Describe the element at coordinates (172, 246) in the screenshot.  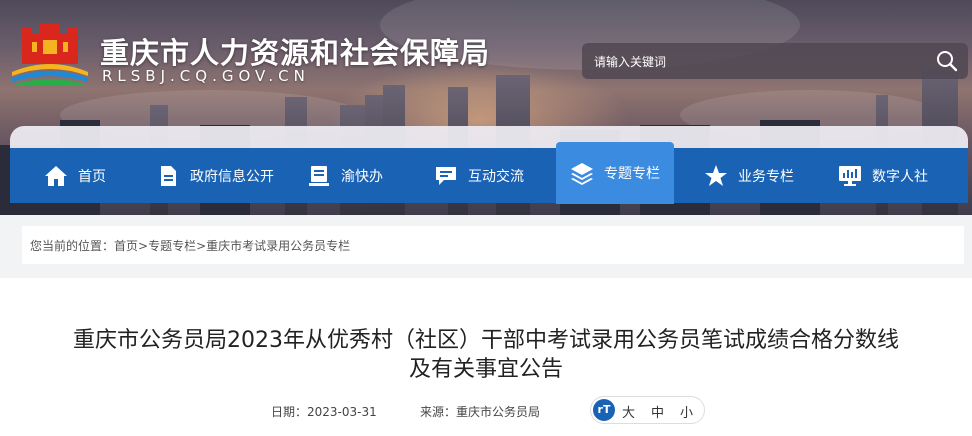
I see `breadcrumb-link-topics: 专题专栏` at that location.